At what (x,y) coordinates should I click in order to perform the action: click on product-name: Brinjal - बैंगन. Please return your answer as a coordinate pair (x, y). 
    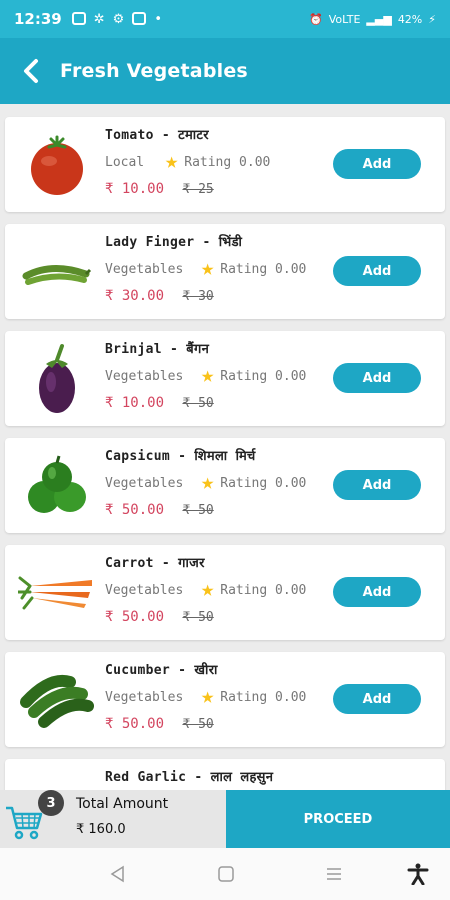
    Looking at the image, I should click on (157, 349).